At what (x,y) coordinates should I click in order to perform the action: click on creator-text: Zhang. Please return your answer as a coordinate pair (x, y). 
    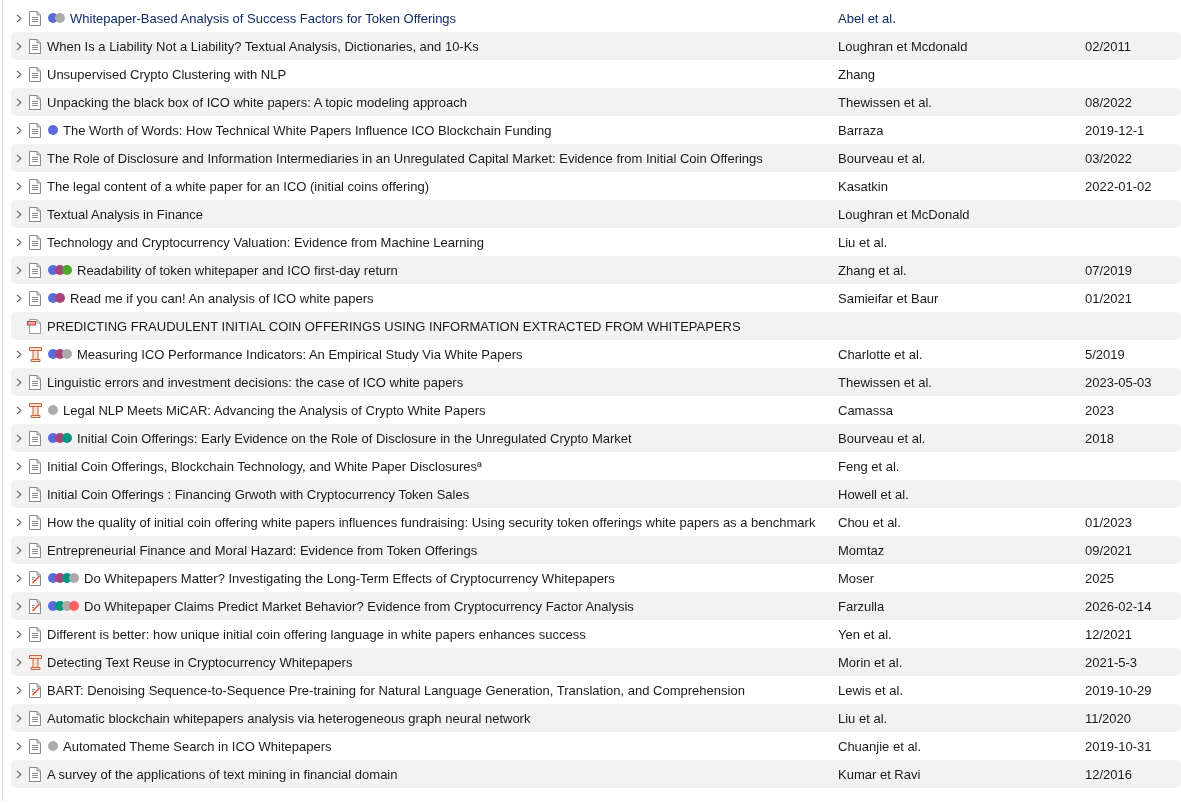
    Looking at the image, I should click on (856, 74).